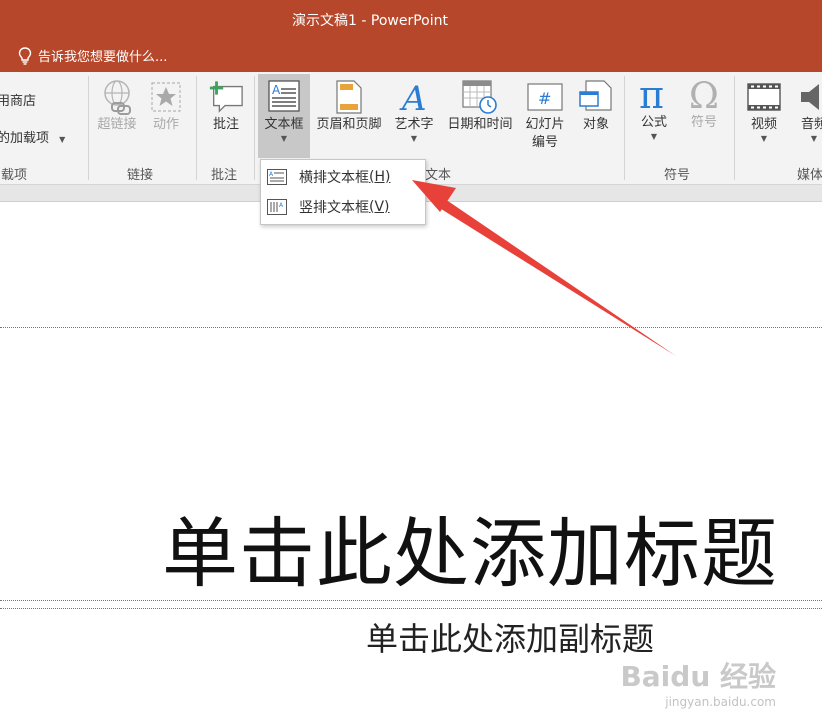 The height and width of the screenshot is (727, 822). I want to click on wordart-button: A 艺术字 ▼, so click(414, 111).